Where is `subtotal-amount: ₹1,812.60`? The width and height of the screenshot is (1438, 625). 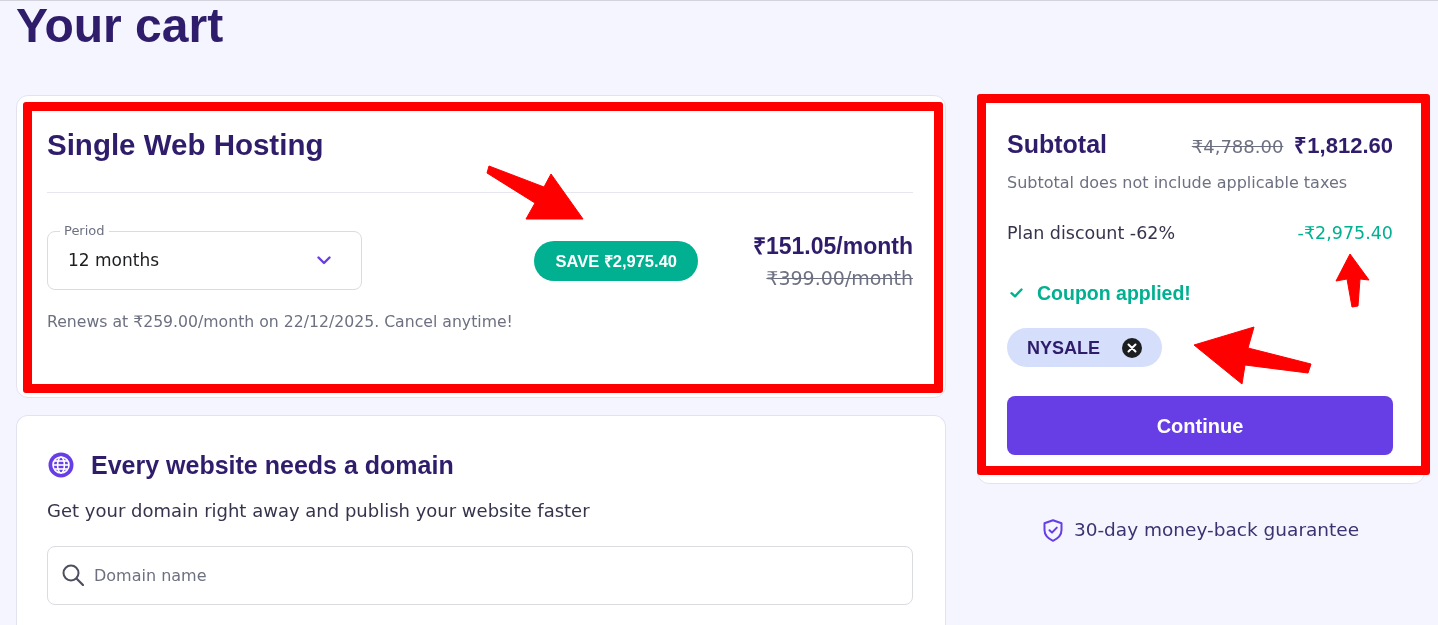 subtotal-amount: ₹1,812.60 is located at coordinates (1343, 146).